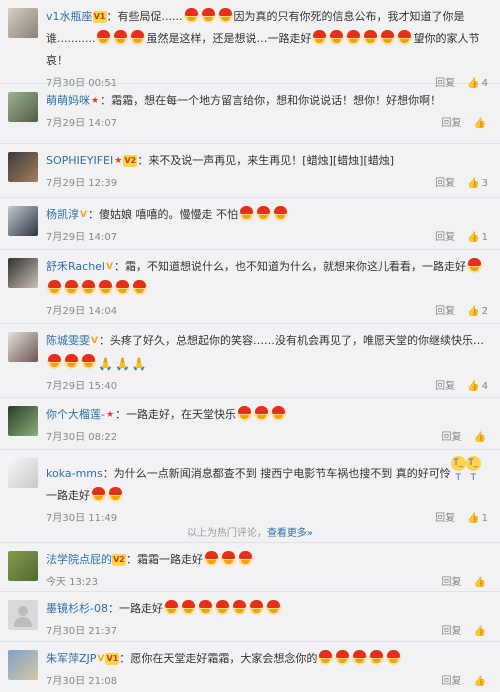 This screenshot has height=692, width=500. Describe the element at coordinates (68, 340) in the screenshot. I see `username: 陈城雯雯` at that location.